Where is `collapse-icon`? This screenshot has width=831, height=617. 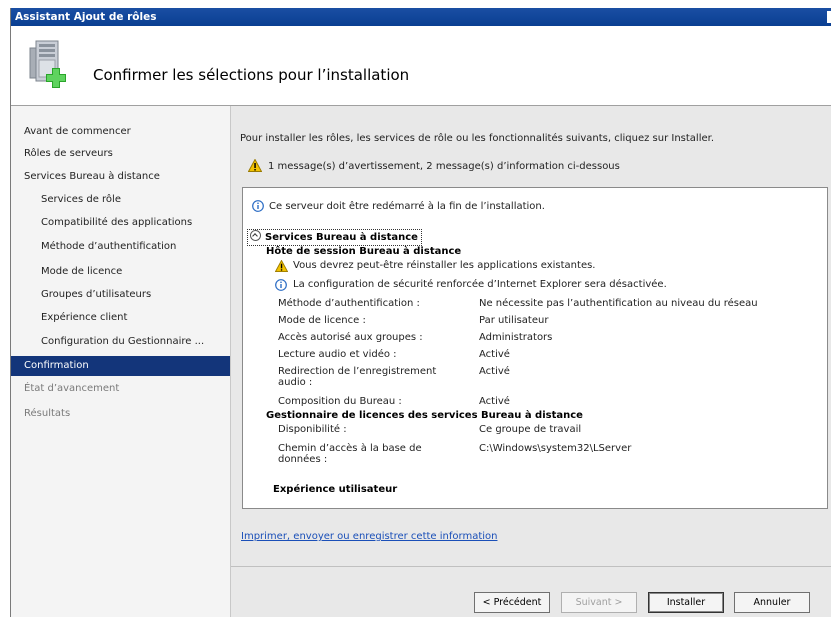
collapse-icon is located at coordinates (255, 235).